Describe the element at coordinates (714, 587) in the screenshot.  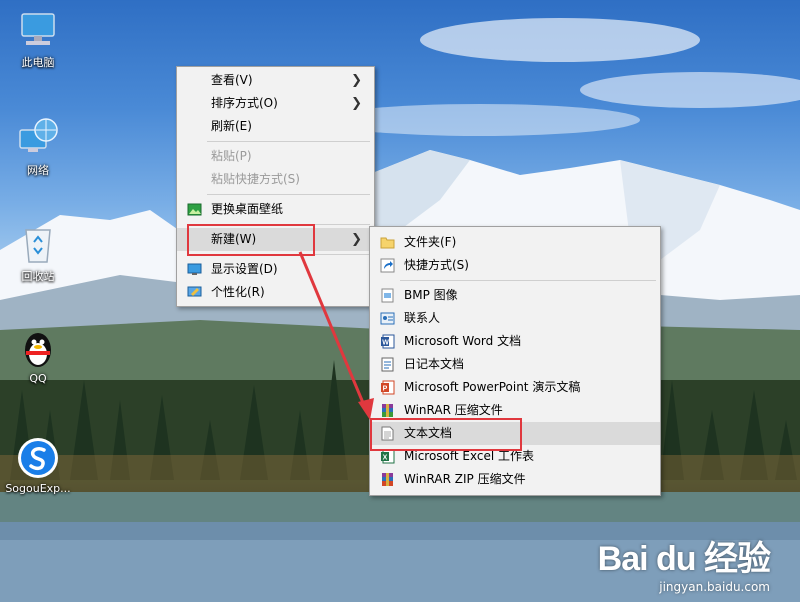
I see `watermark-url: jingyan.baidu.com` at that location.